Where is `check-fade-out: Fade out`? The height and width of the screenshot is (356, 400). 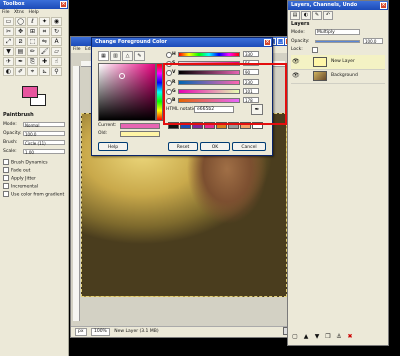 check-fade-out: Fade out is located at coordinates (34, 170).